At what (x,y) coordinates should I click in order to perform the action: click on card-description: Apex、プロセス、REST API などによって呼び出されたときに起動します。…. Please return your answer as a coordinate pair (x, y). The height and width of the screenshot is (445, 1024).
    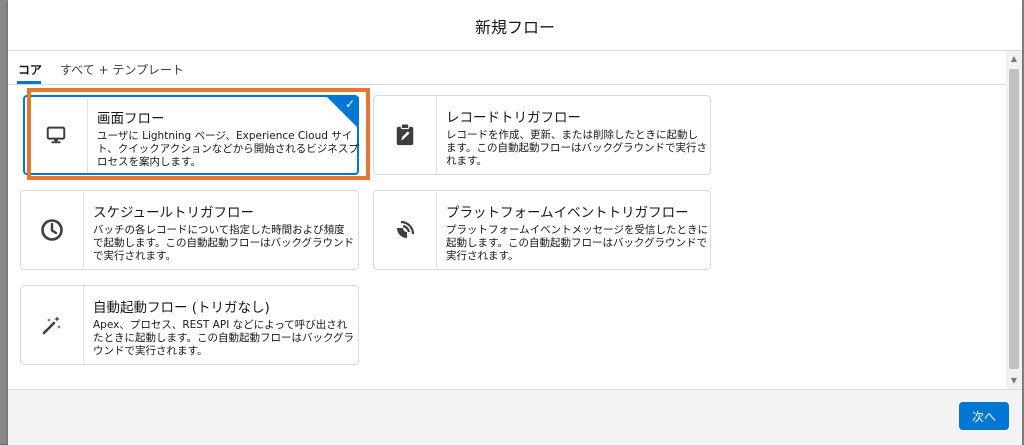
    Looking at the image, I should click on (224, 338).